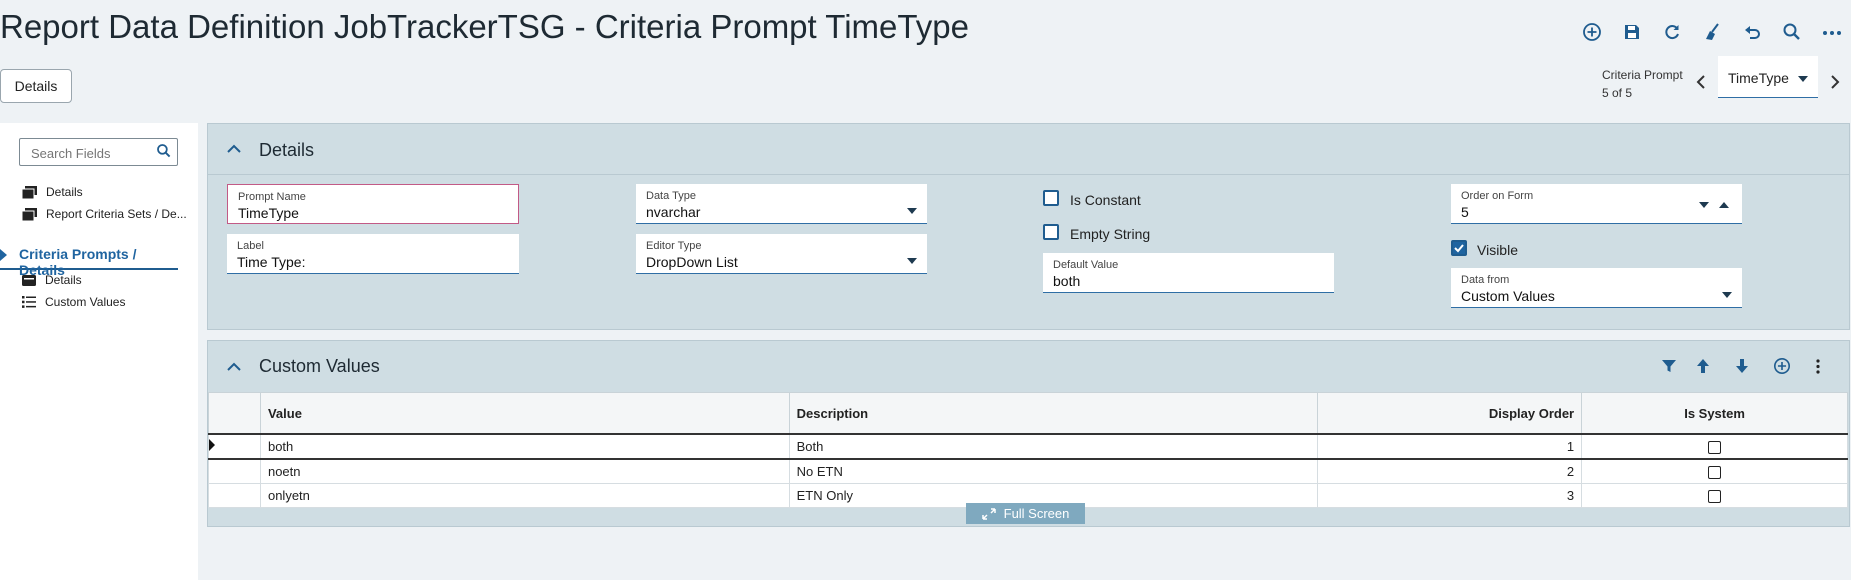 The width and height of the screenshot is (1851, 580). I want to click on details-panel-title: Details, so click(287, 150).